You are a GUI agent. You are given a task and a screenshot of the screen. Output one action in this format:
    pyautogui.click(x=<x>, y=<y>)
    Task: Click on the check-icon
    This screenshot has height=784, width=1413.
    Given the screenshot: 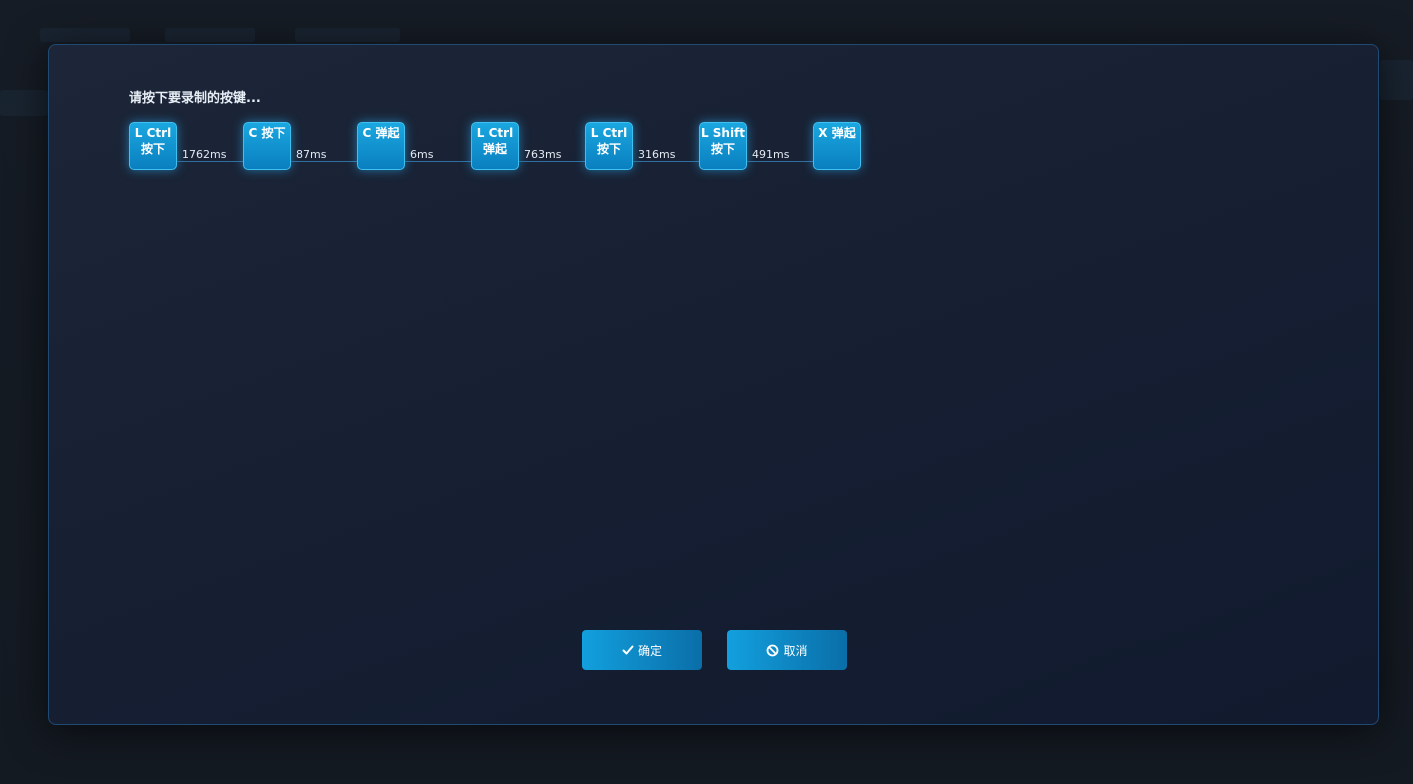 What is the action you would take?
    pyautogui.click(x=628, y=650)
    